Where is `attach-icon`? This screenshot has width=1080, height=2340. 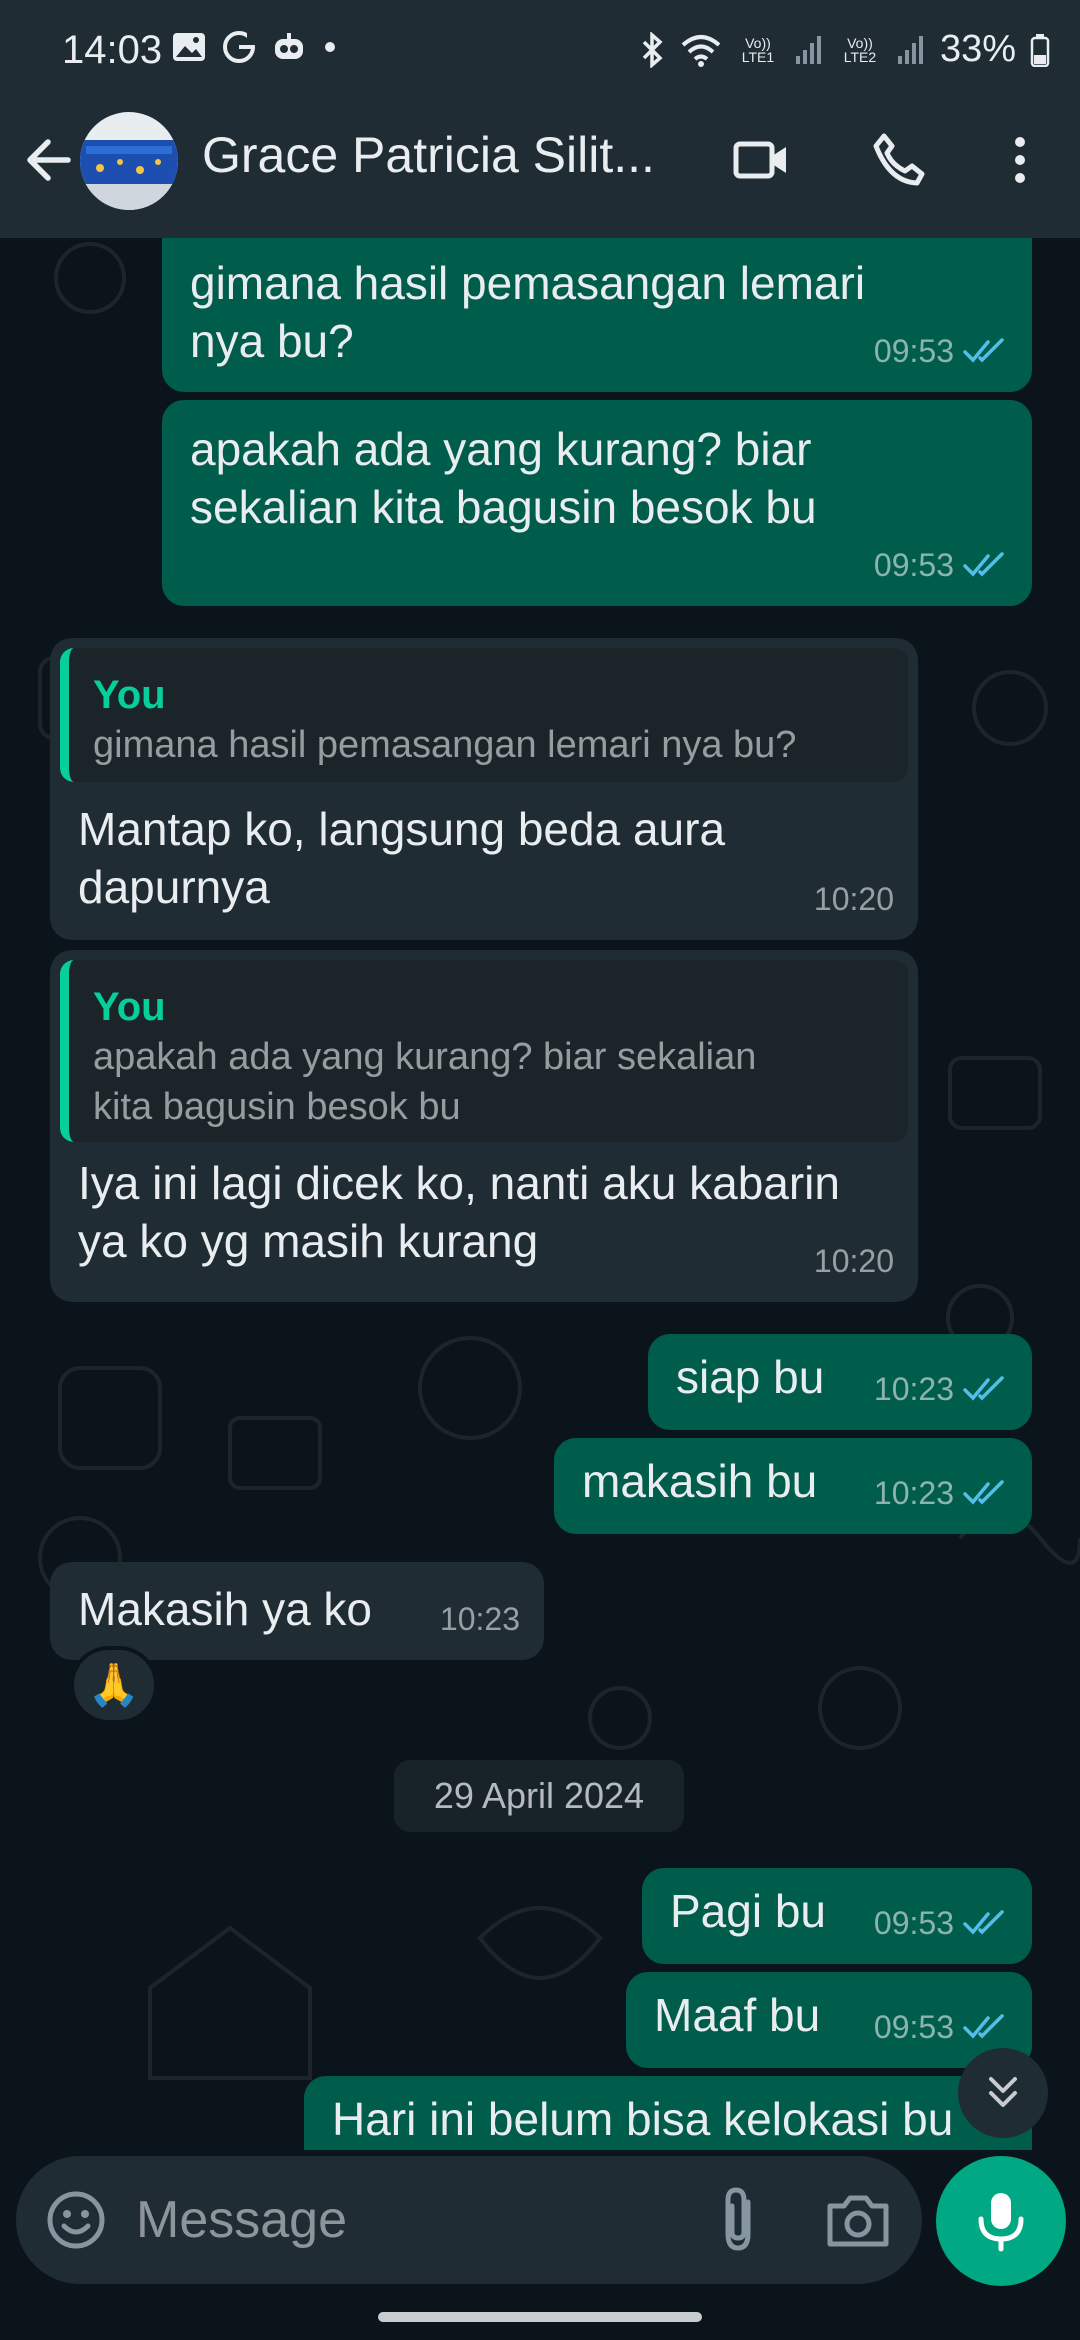
attach-icon is located at coordinates (738, 2220).